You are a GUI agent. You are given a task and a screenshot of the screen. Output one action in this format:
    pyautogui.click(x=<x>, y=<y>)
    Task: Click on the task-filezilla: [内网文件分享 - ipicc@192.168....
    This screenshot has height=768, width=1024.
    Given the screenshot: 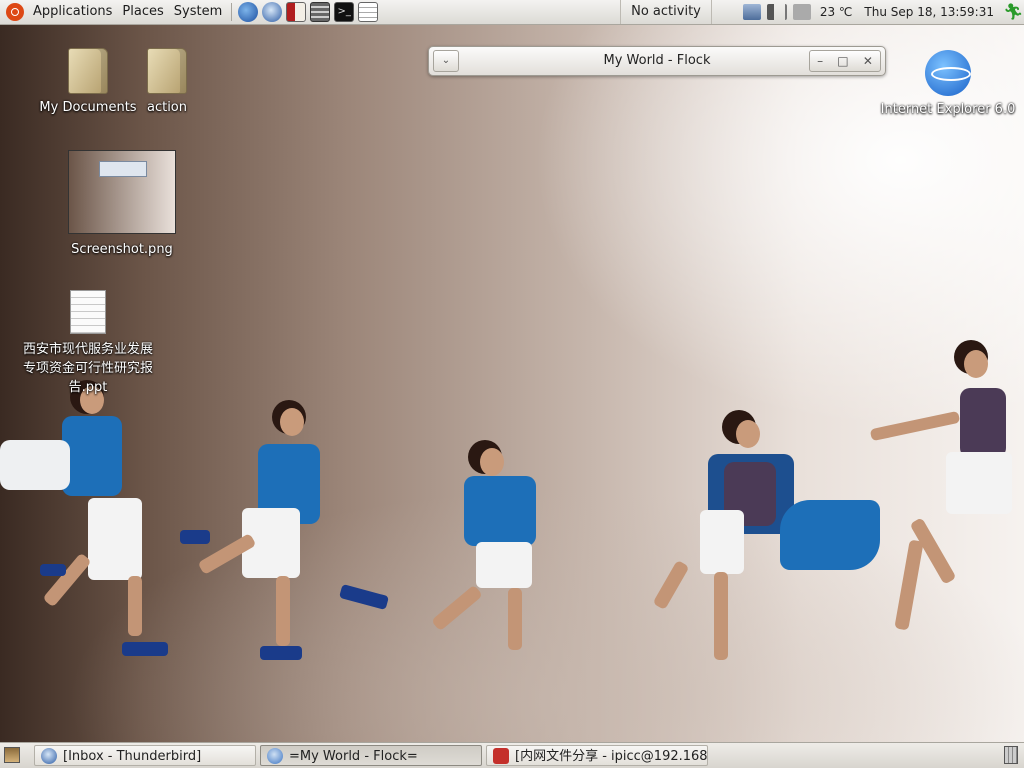 What is the action you would take?
    pyautogui.click(x=597, y=755)
    